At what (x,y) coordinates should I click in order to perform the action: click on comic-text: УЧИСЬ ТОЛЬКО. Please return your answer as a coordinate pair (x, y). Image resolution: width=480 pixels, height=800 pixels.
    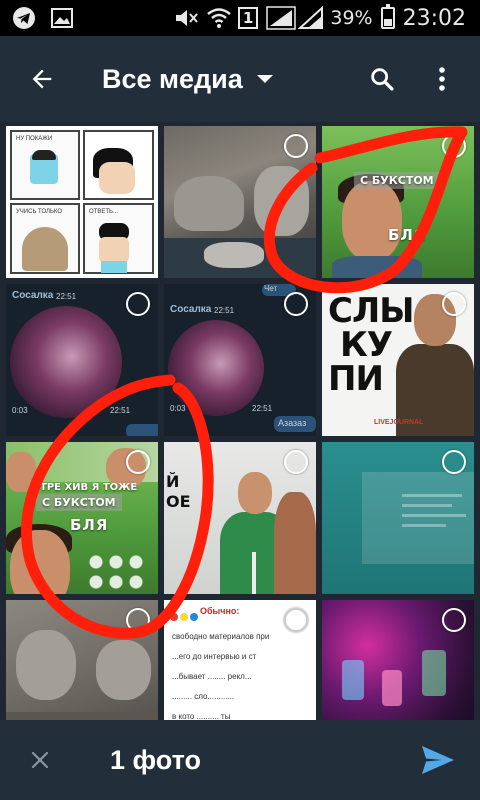
    Looking at the image, I should click on (39, 212).